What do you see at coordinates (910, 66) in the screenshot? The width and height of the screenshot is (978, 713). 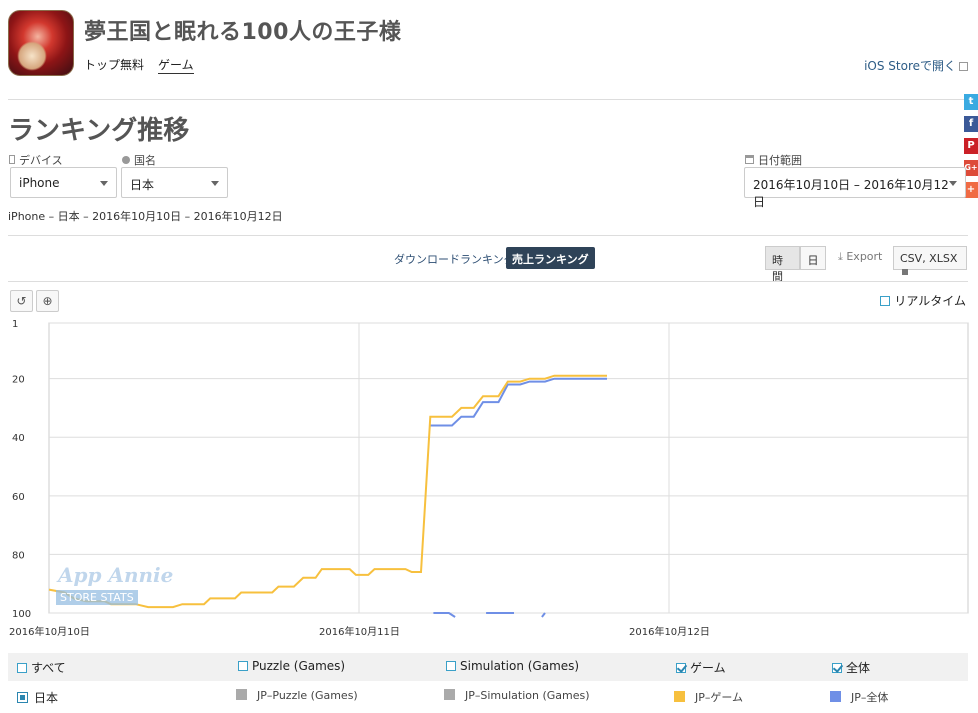 I see `ios-store-link-label: iOS Storeで開く` at bounding box center [910, 66].